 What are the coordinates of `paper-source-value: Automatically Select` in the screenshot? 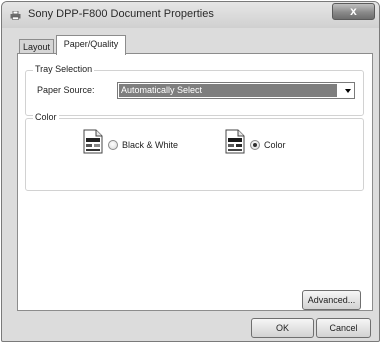 It's located at (228, 90).